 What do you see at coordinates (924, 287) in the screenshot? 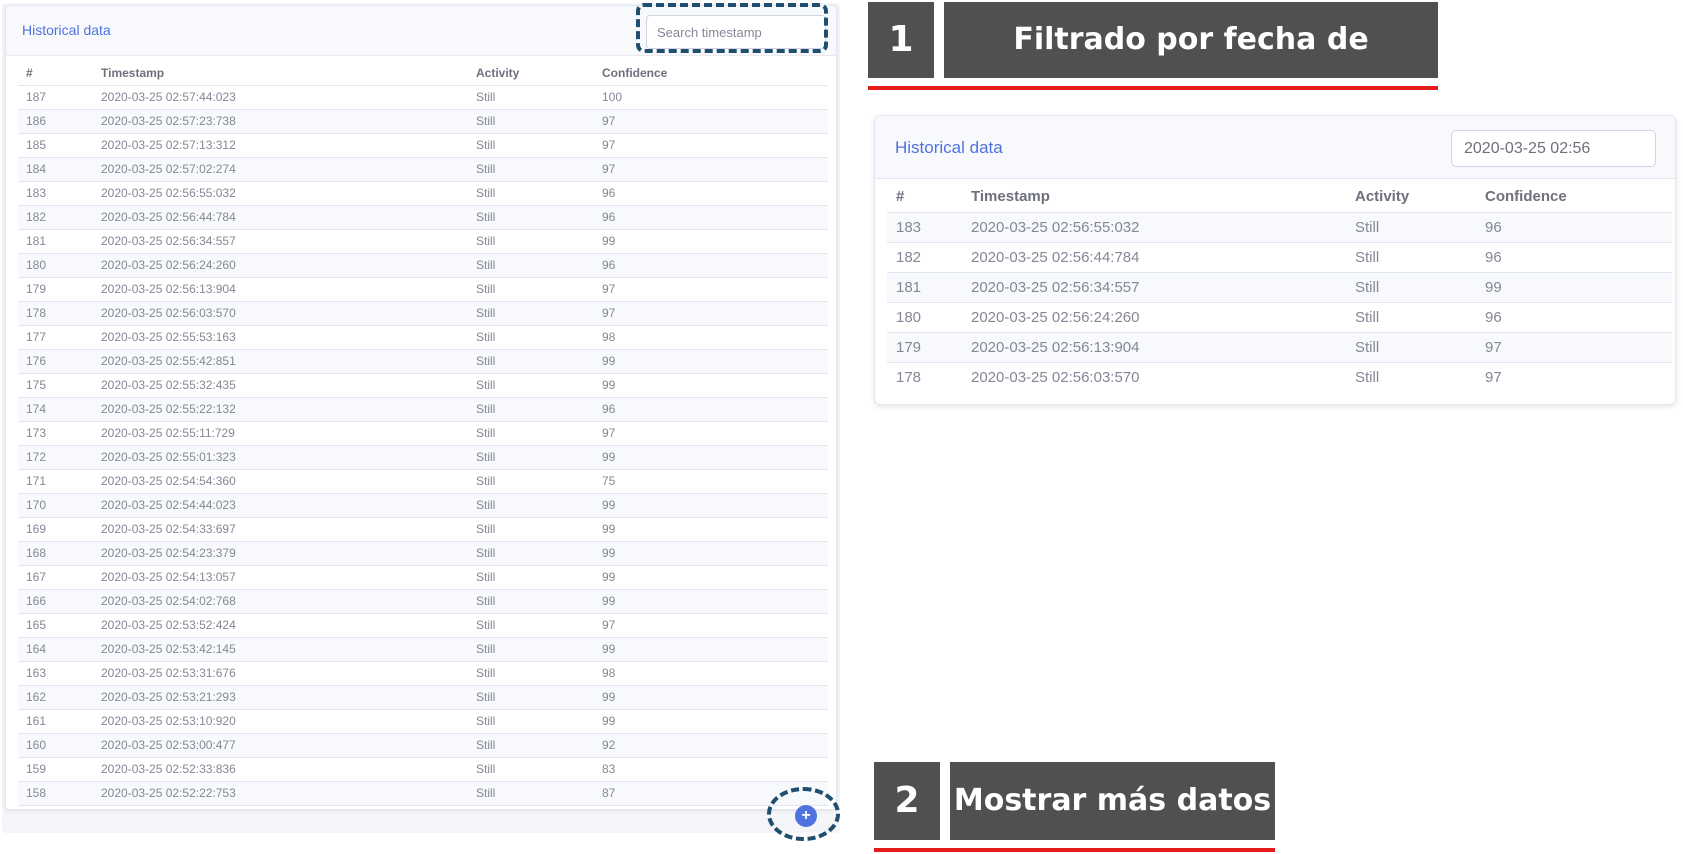
I see `cell-index: 181` at bounding box center [924, 287].